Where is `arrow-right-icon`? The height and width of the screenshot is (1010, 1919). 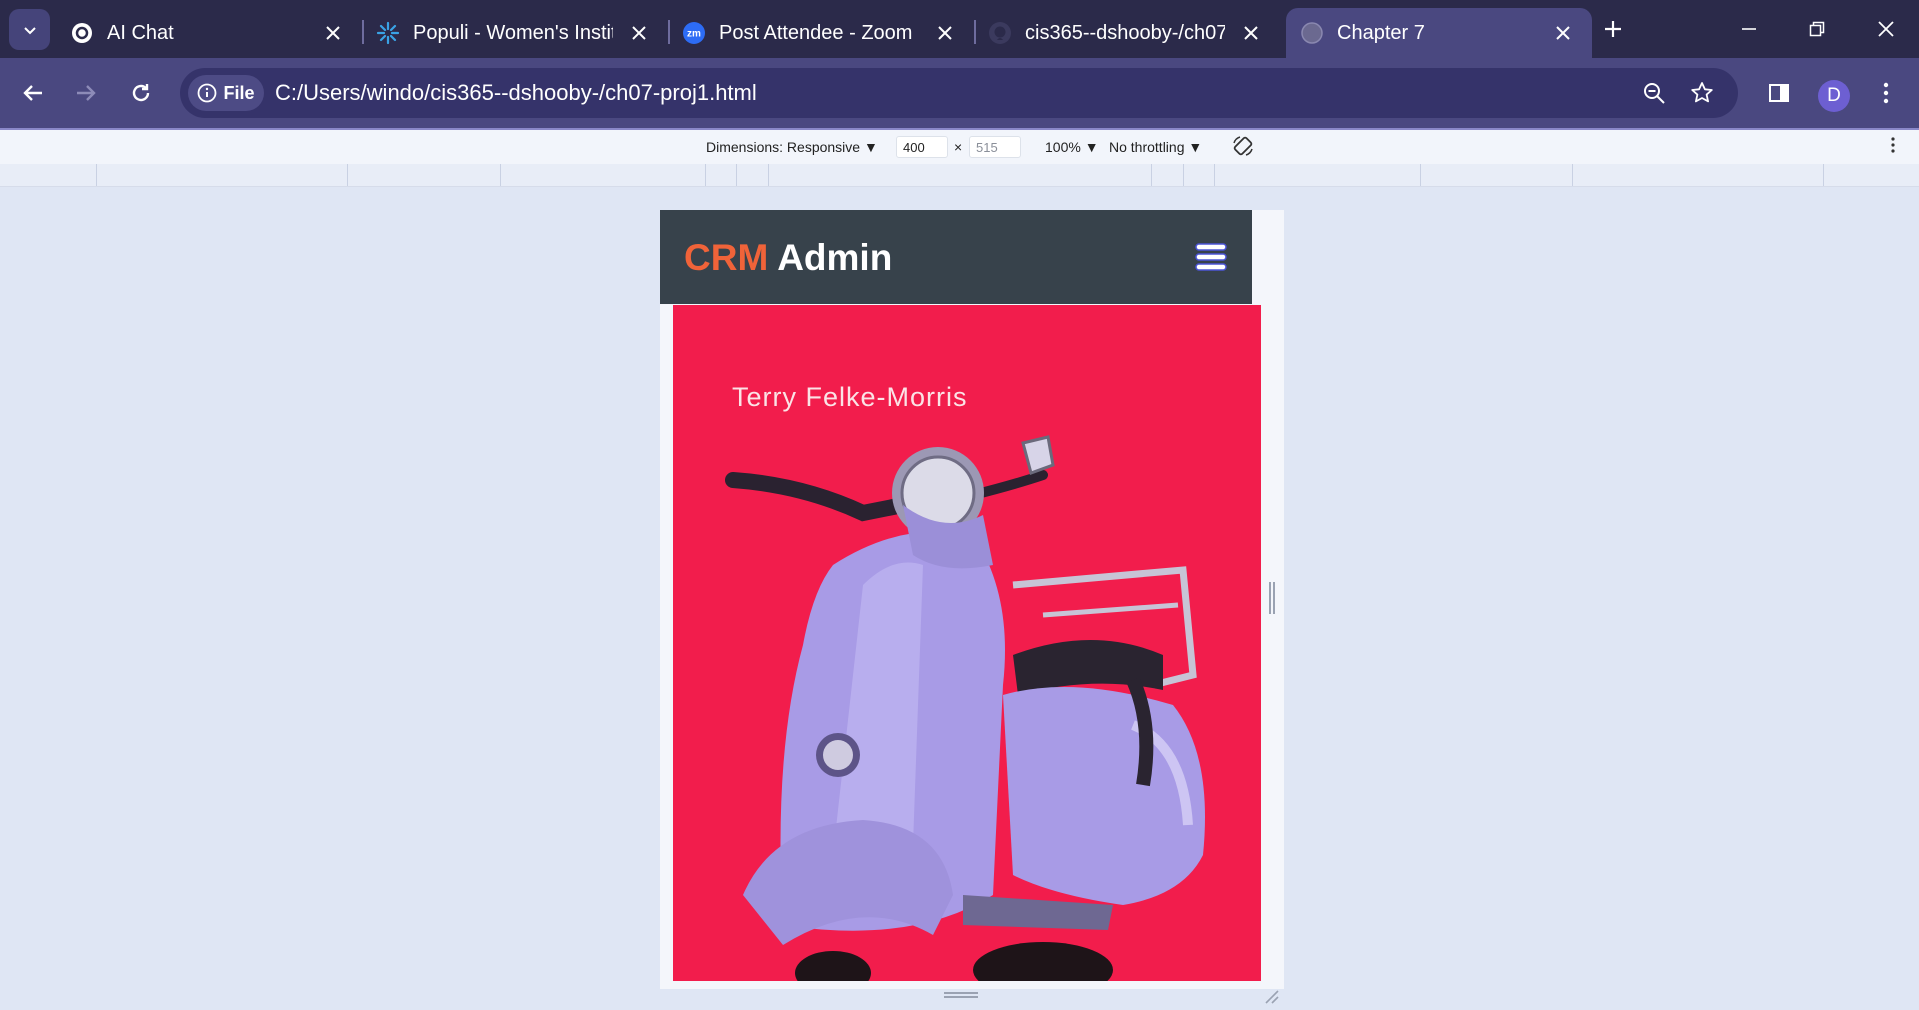 arrow-right-icon is located at coordinates (86, 93).